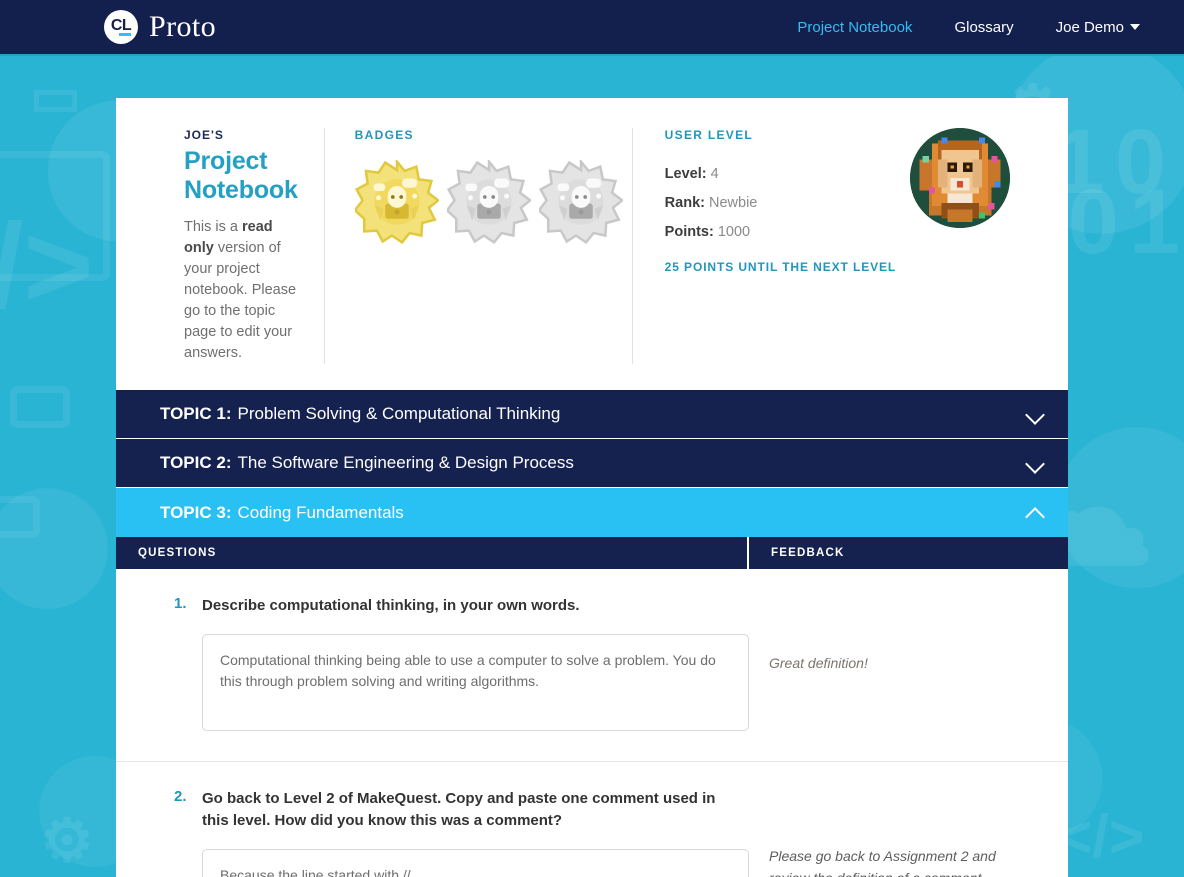 This screenshot has height=877, width=1184. I want to click on badges-row, so click(488, 201).